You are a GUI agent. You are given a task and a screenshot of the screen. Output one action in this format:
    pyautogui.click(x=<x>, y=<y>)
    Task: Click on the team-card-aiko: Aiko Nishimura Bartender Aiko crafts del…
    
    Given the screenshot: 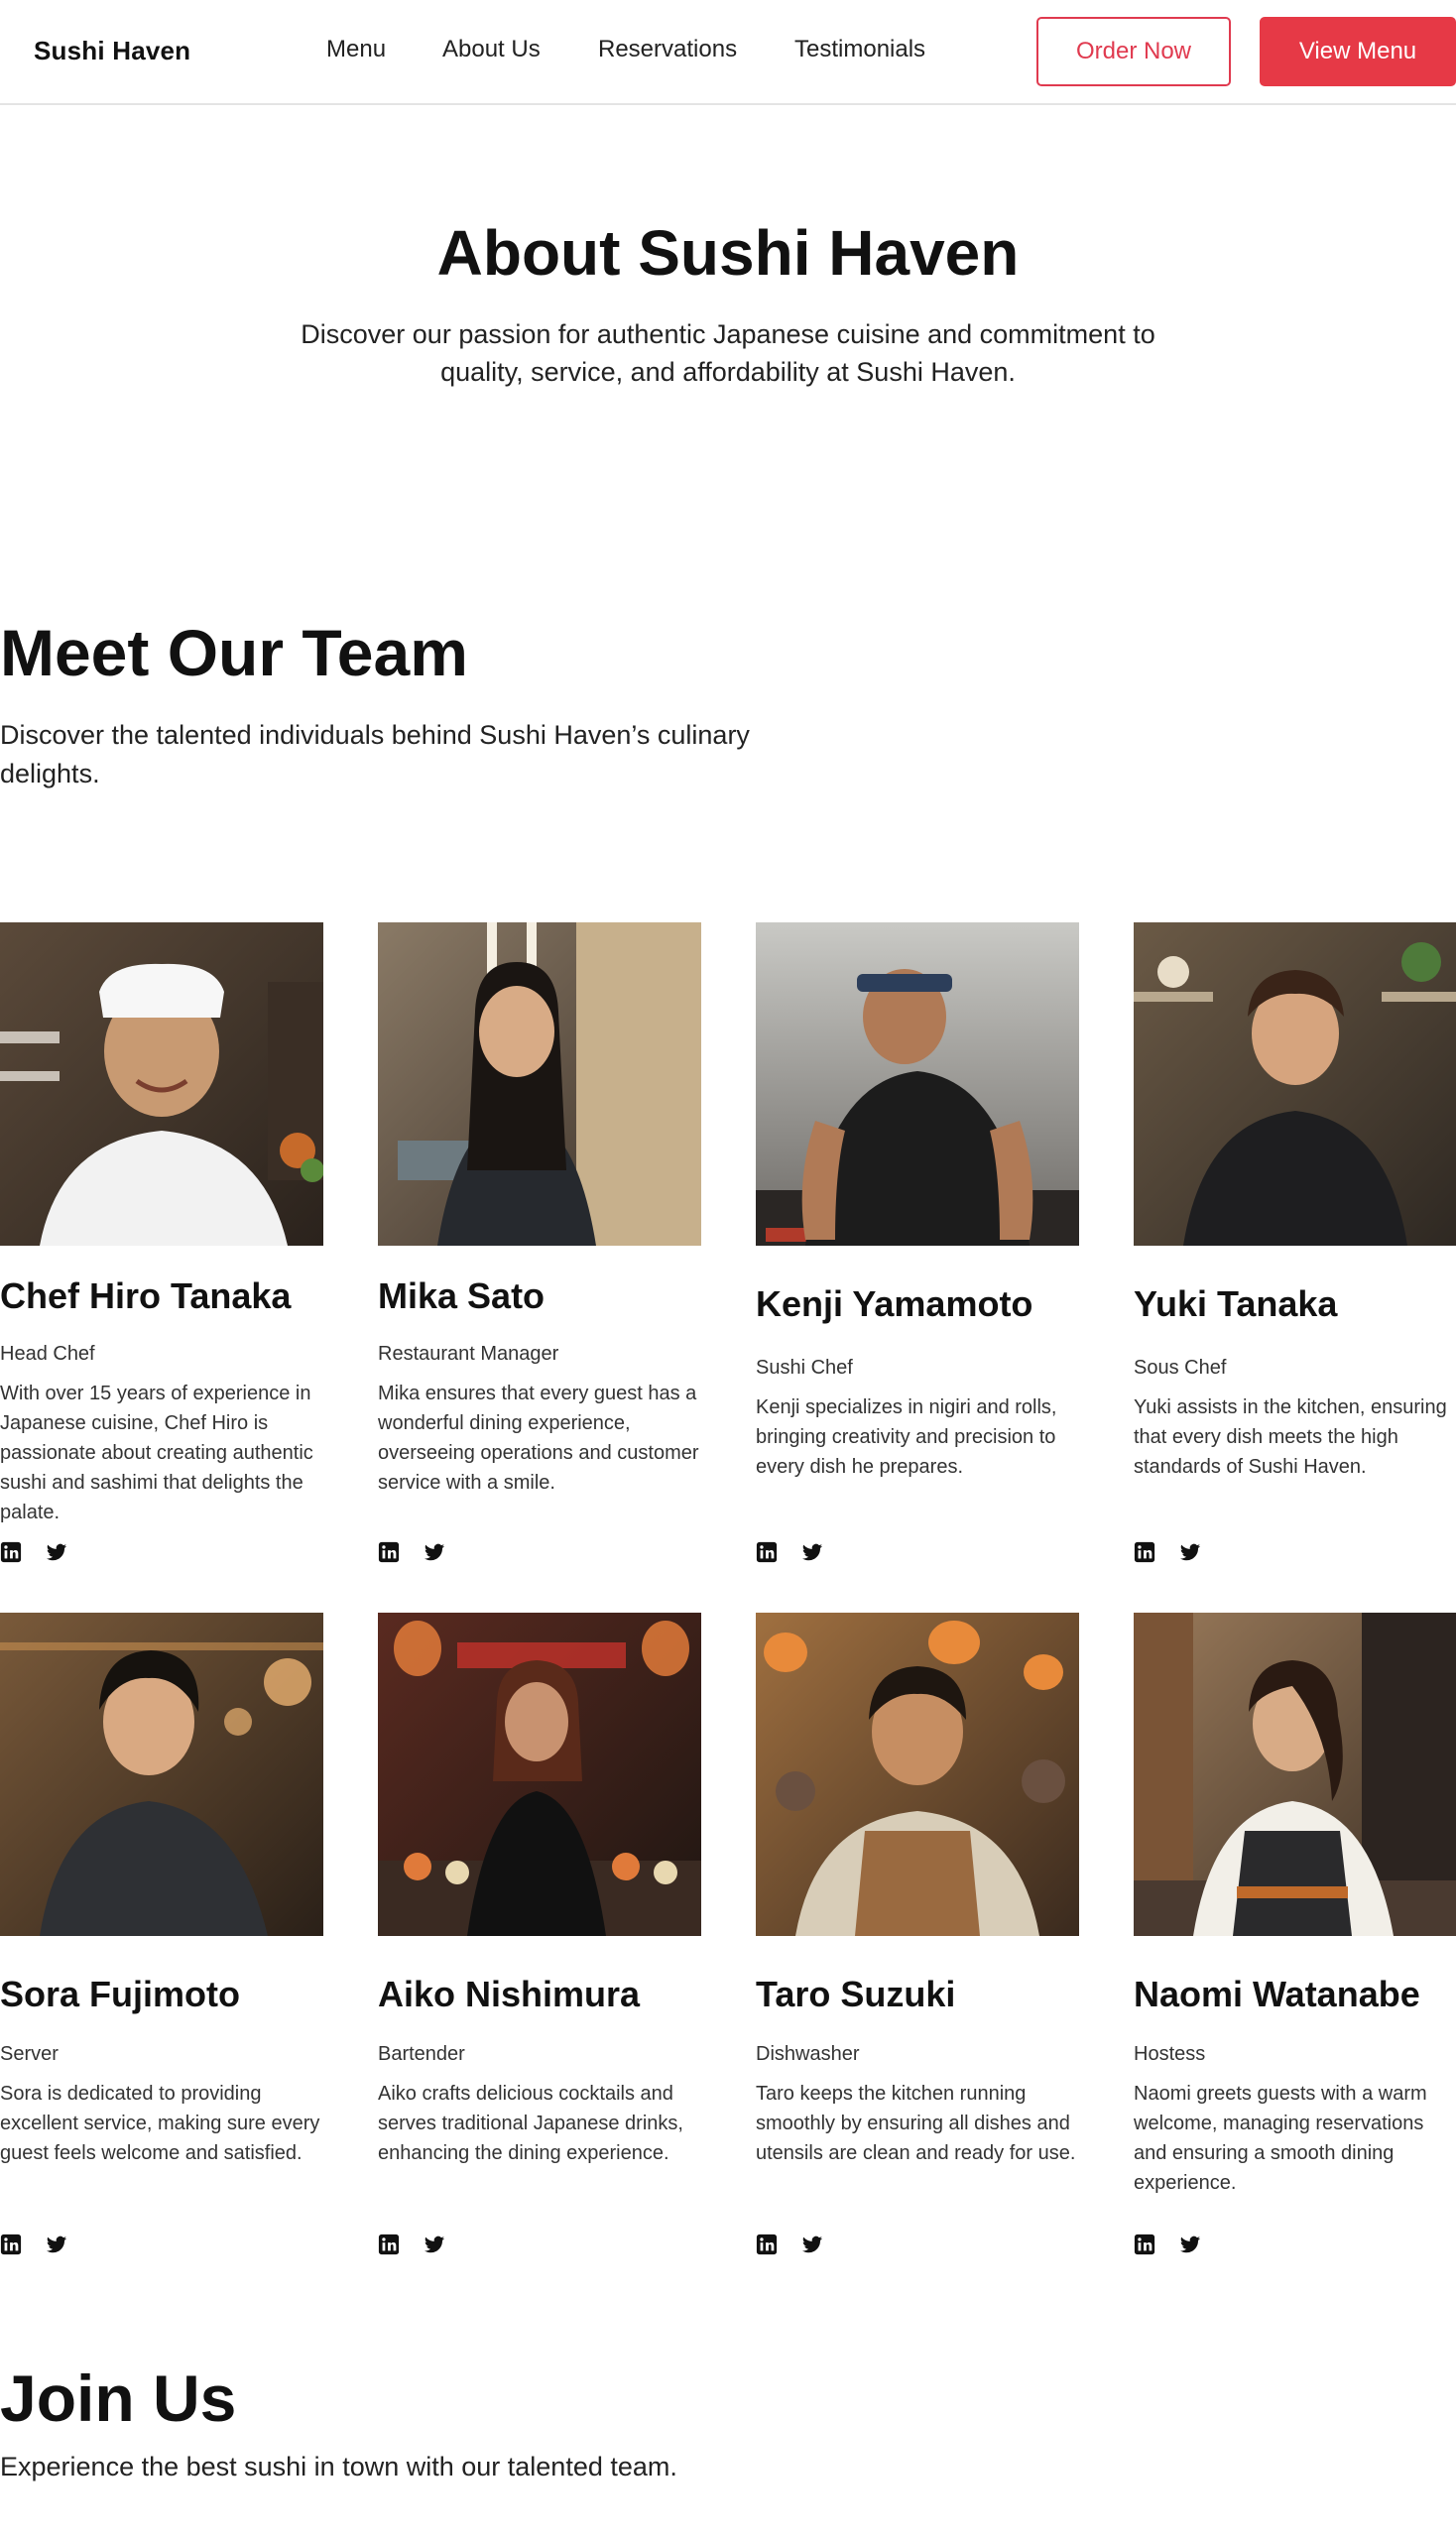 What is the action you would take?
    pyautogui.click(x=539, y=1934)
    